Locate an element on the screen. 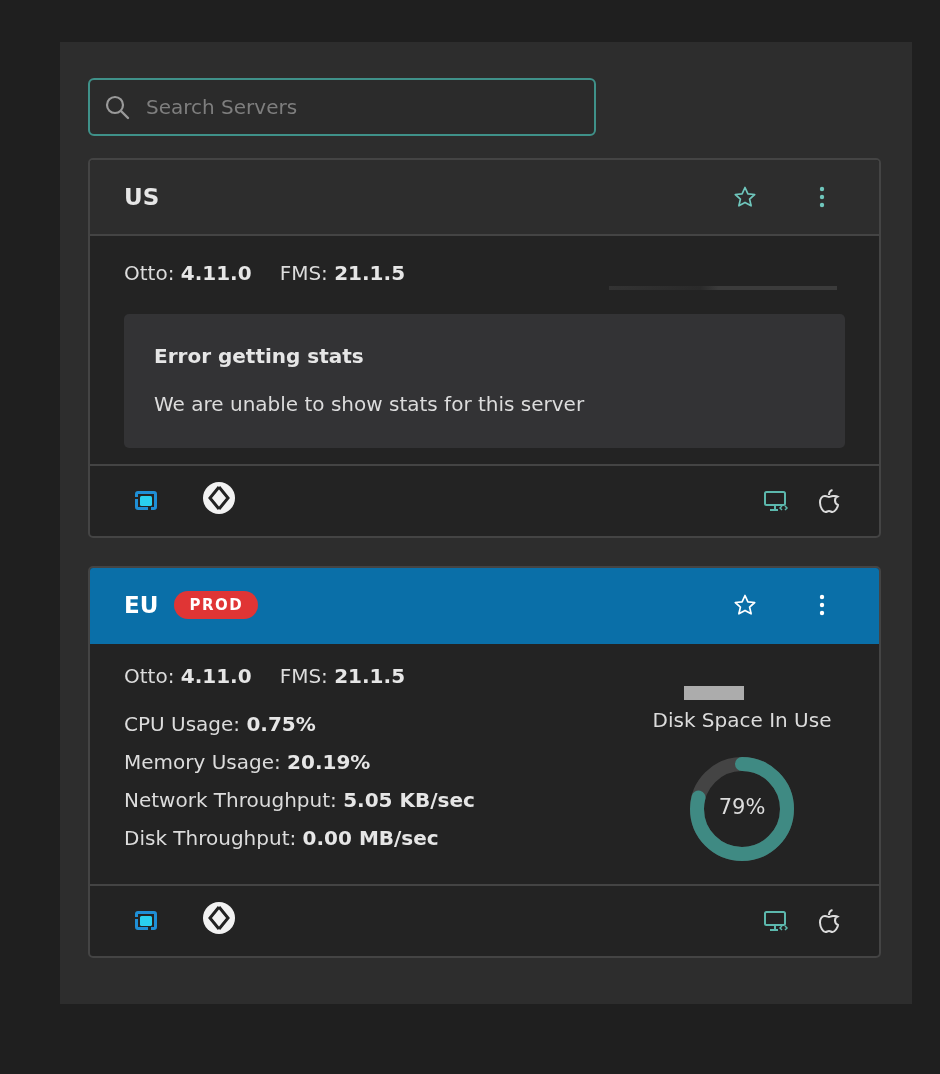  environment-badge: PROD is located at coordinates (216, 605).